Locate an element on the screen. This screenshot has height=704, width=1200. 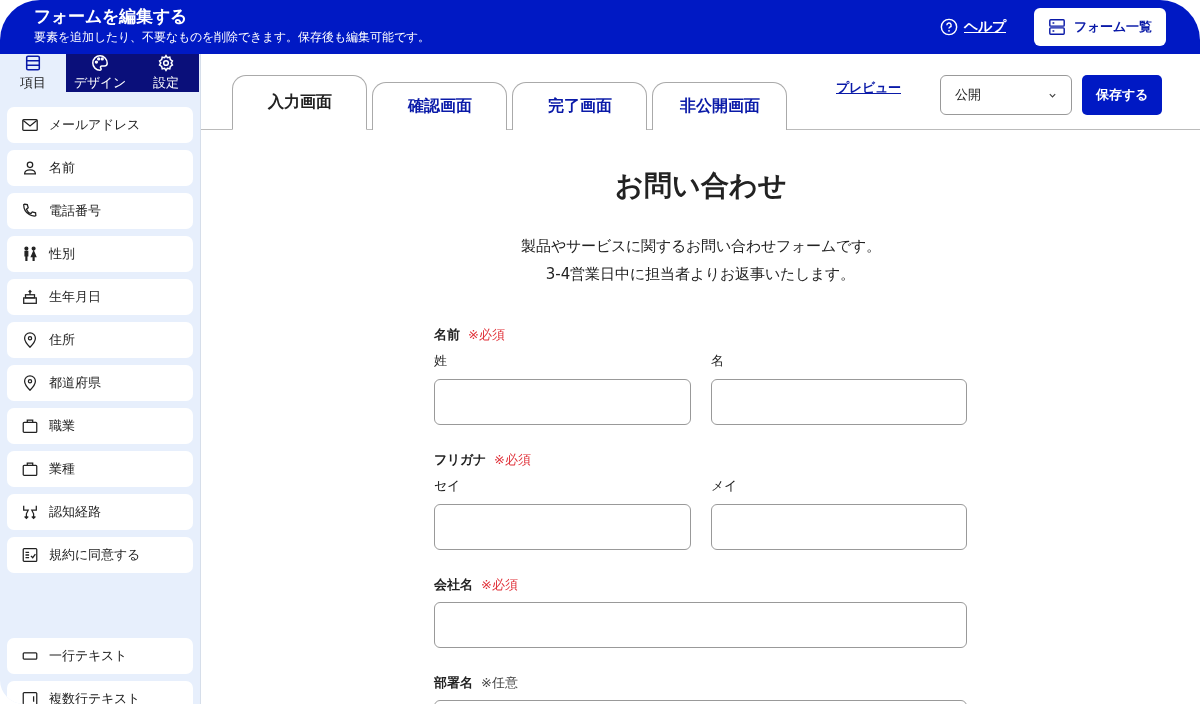
sidebar-tab: 設定 is located at coordinates (166, 73).